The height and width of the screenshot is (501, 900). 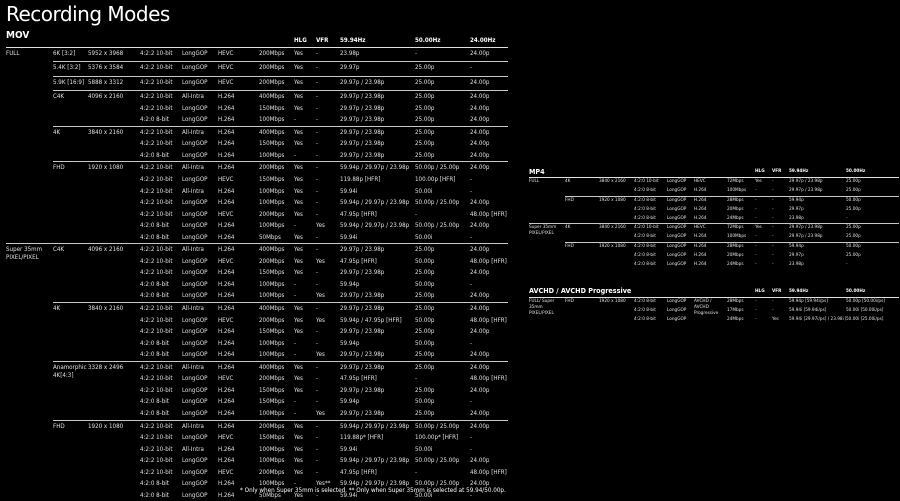 I want to click on cell-f50: 50.00i [50.00i/ps], so click(x=865, y=310).